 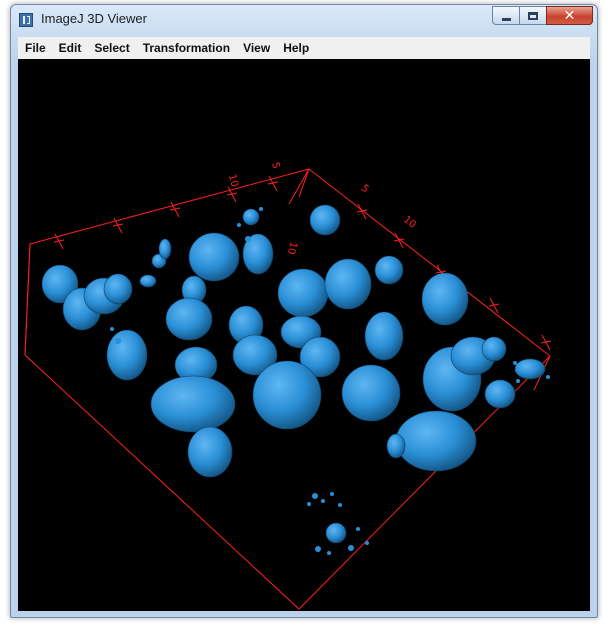 I want to click on menu-transformation: Transformation, so click(x=186, y=48).